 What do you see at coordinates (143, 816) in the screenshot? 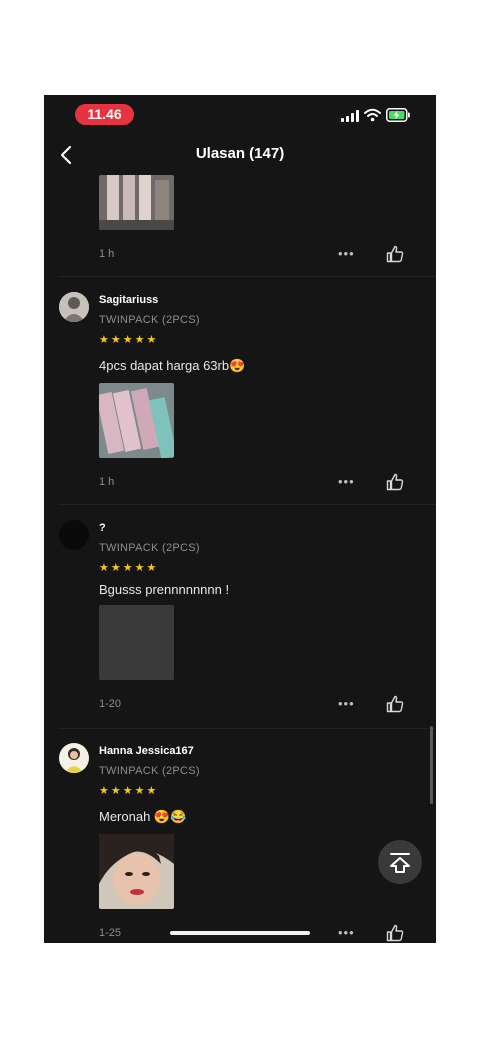
I see `review-comment: Meronah 😍😂` at bounding box center [143, 816].